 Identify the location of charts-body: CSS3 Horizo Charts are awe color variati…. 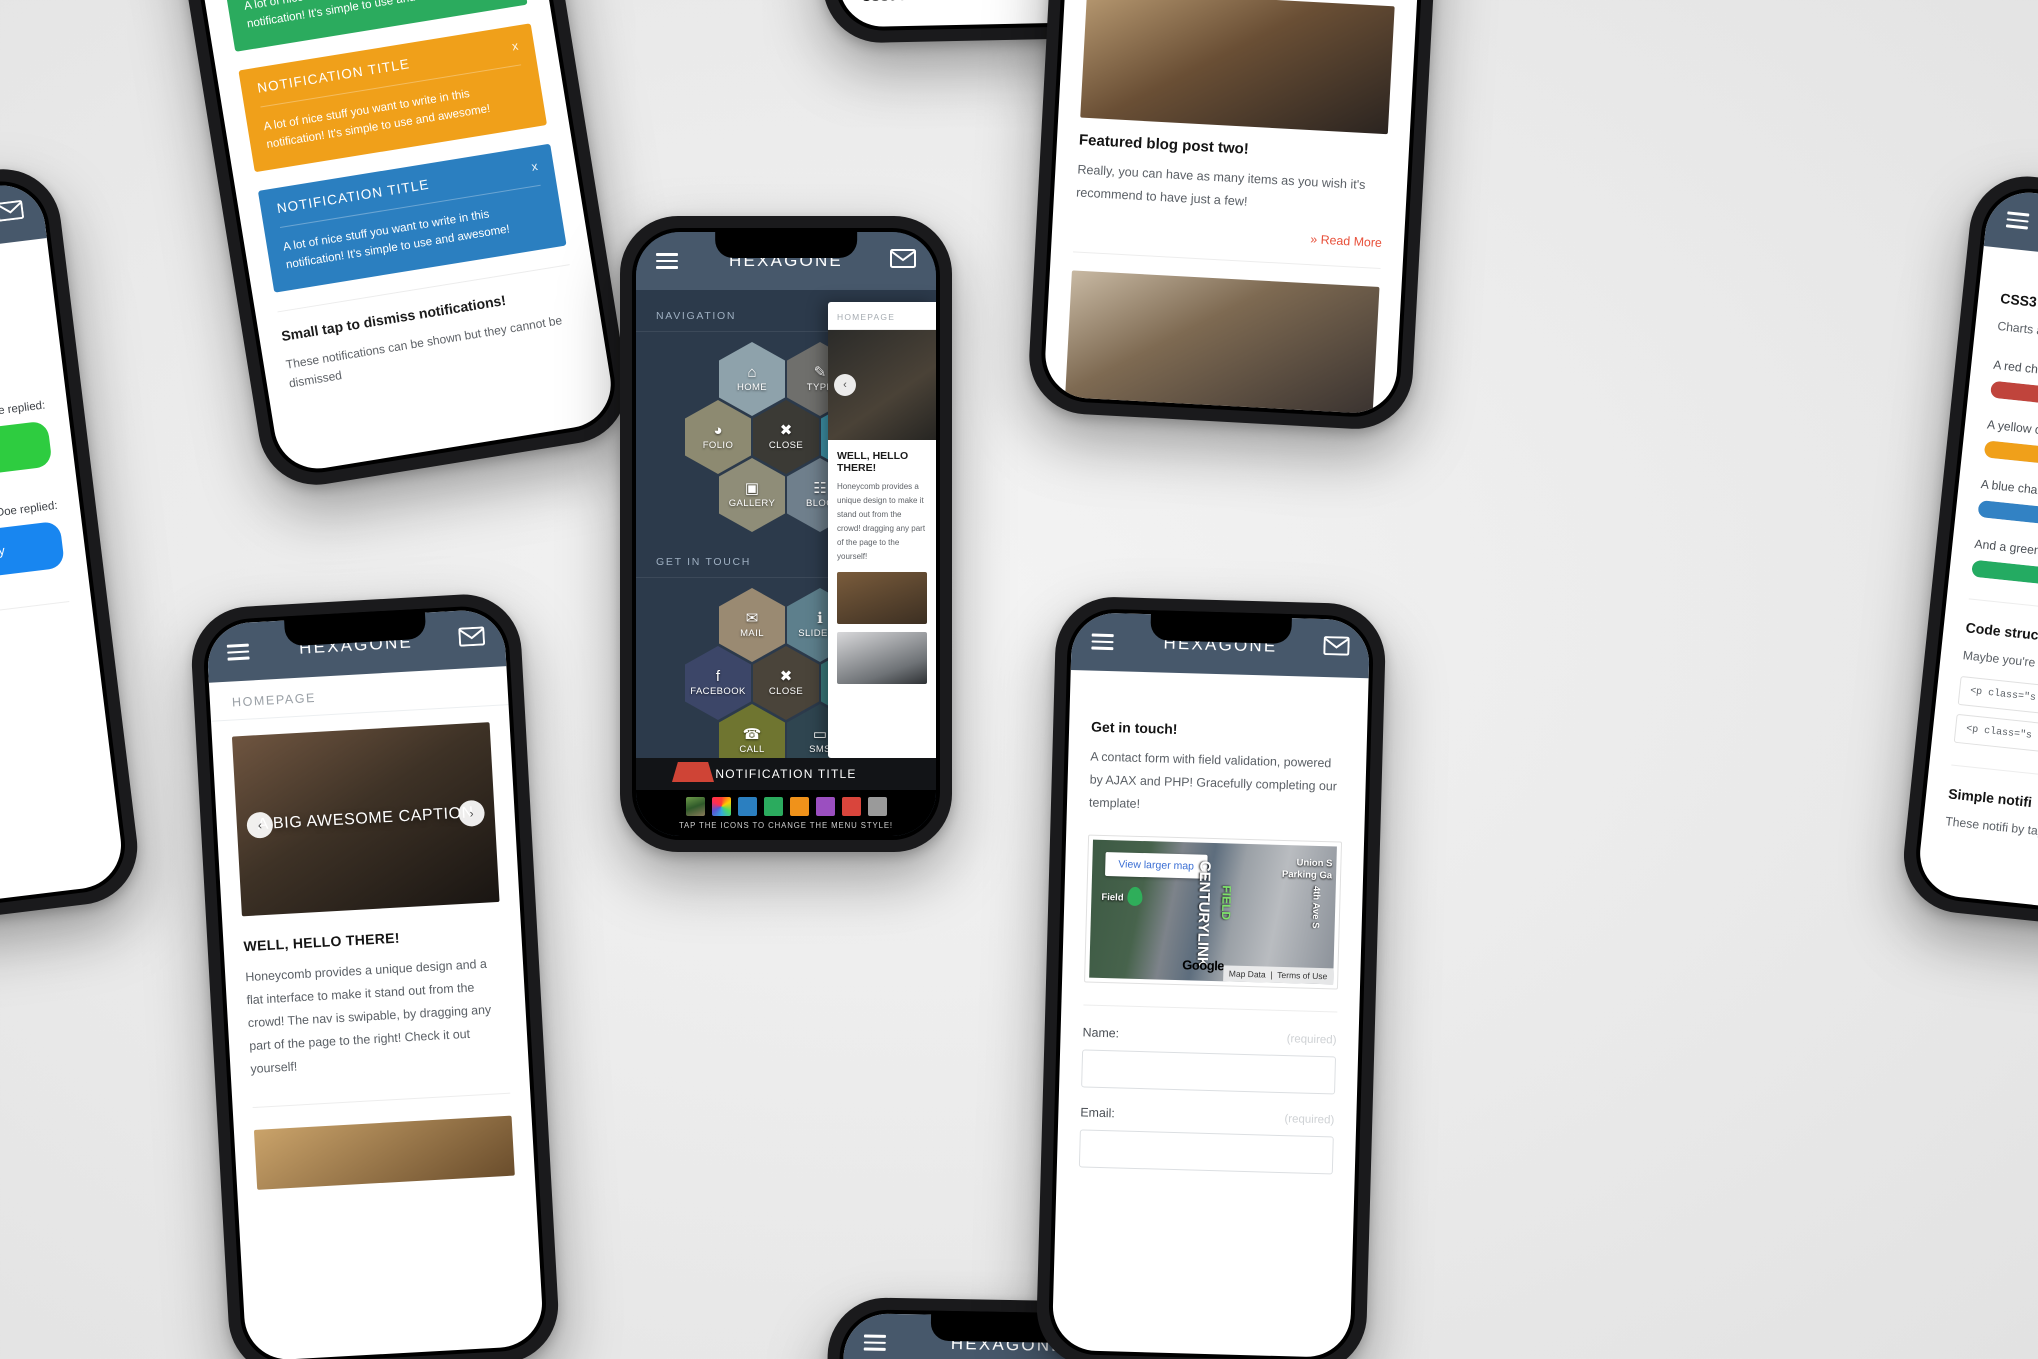
(1979, 563).